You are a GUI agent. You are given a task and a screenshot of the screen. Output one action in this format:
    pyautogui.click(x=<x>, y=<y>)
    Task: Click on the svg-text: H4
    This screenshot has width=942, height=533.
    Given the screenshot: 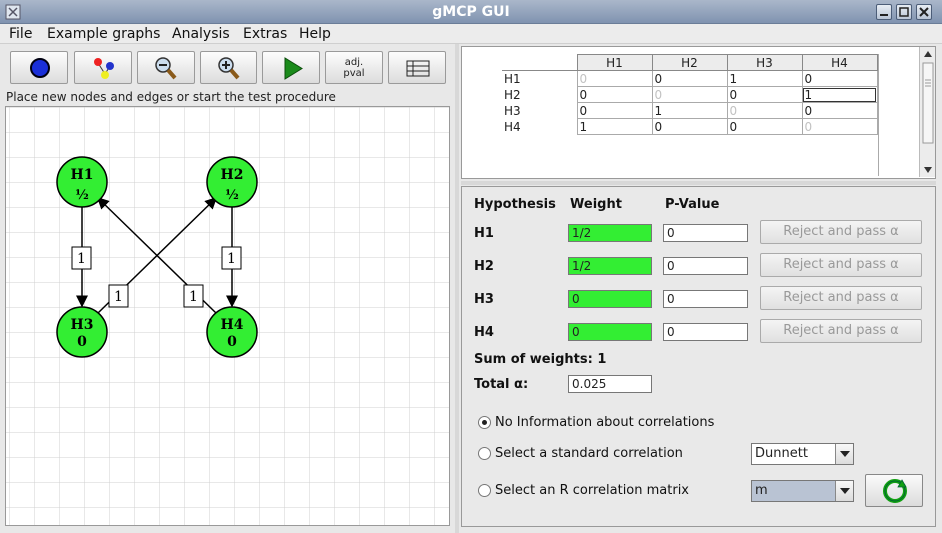 What is the action you would take?
    pyautogui.click(x=232, y=325)
    